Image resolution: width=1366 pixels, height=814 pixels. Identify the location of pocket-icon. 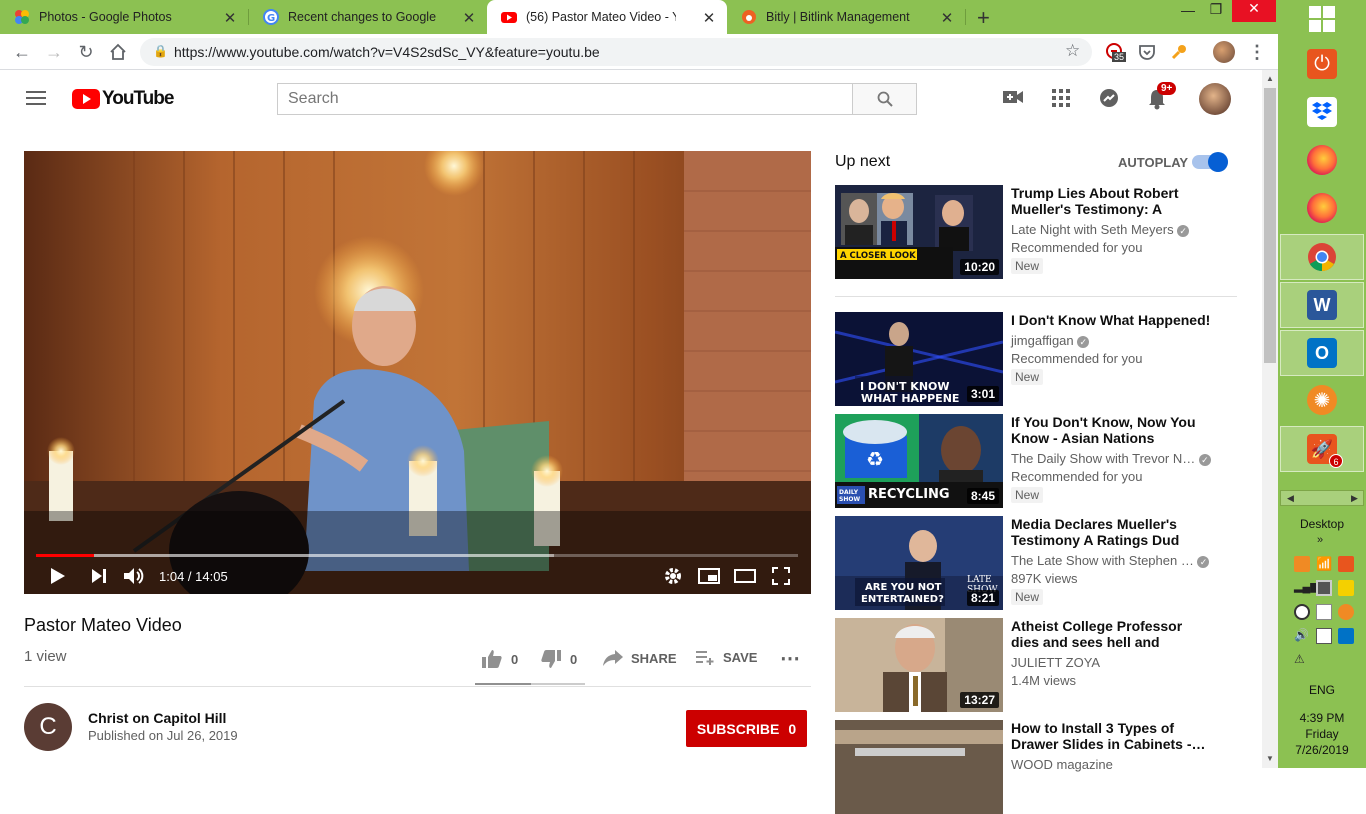
(1147, 52).